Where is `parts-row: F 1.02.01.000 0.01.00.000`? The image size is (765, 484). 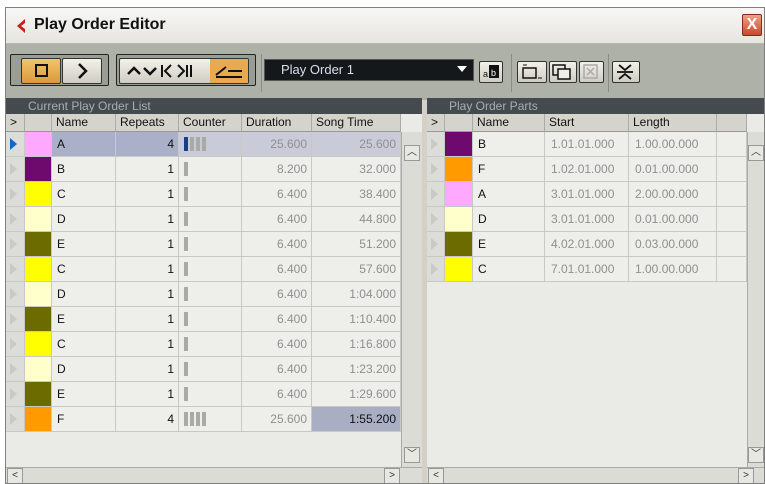 parts-row: F 1.02.01.000 0.01.00.000 is located at coordinates (587, 169).